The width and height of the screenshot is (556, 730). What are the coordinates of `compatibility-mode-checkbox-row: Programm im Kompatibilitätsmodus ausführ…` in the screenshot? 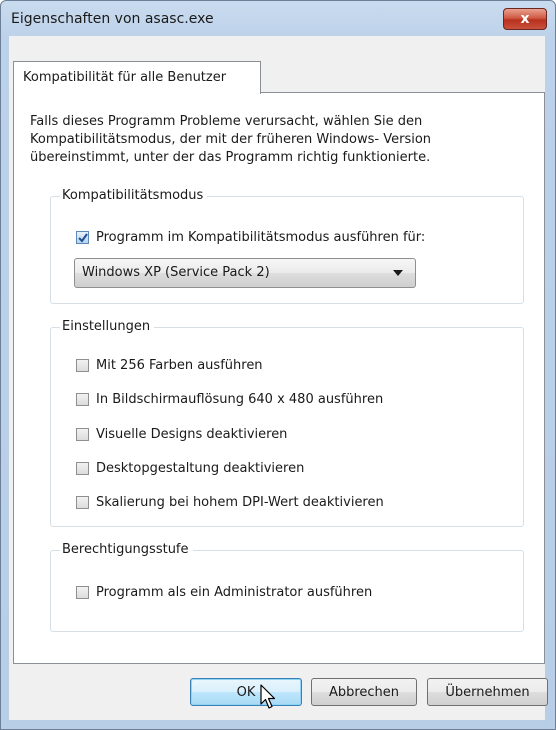 It's located at (266, 239).